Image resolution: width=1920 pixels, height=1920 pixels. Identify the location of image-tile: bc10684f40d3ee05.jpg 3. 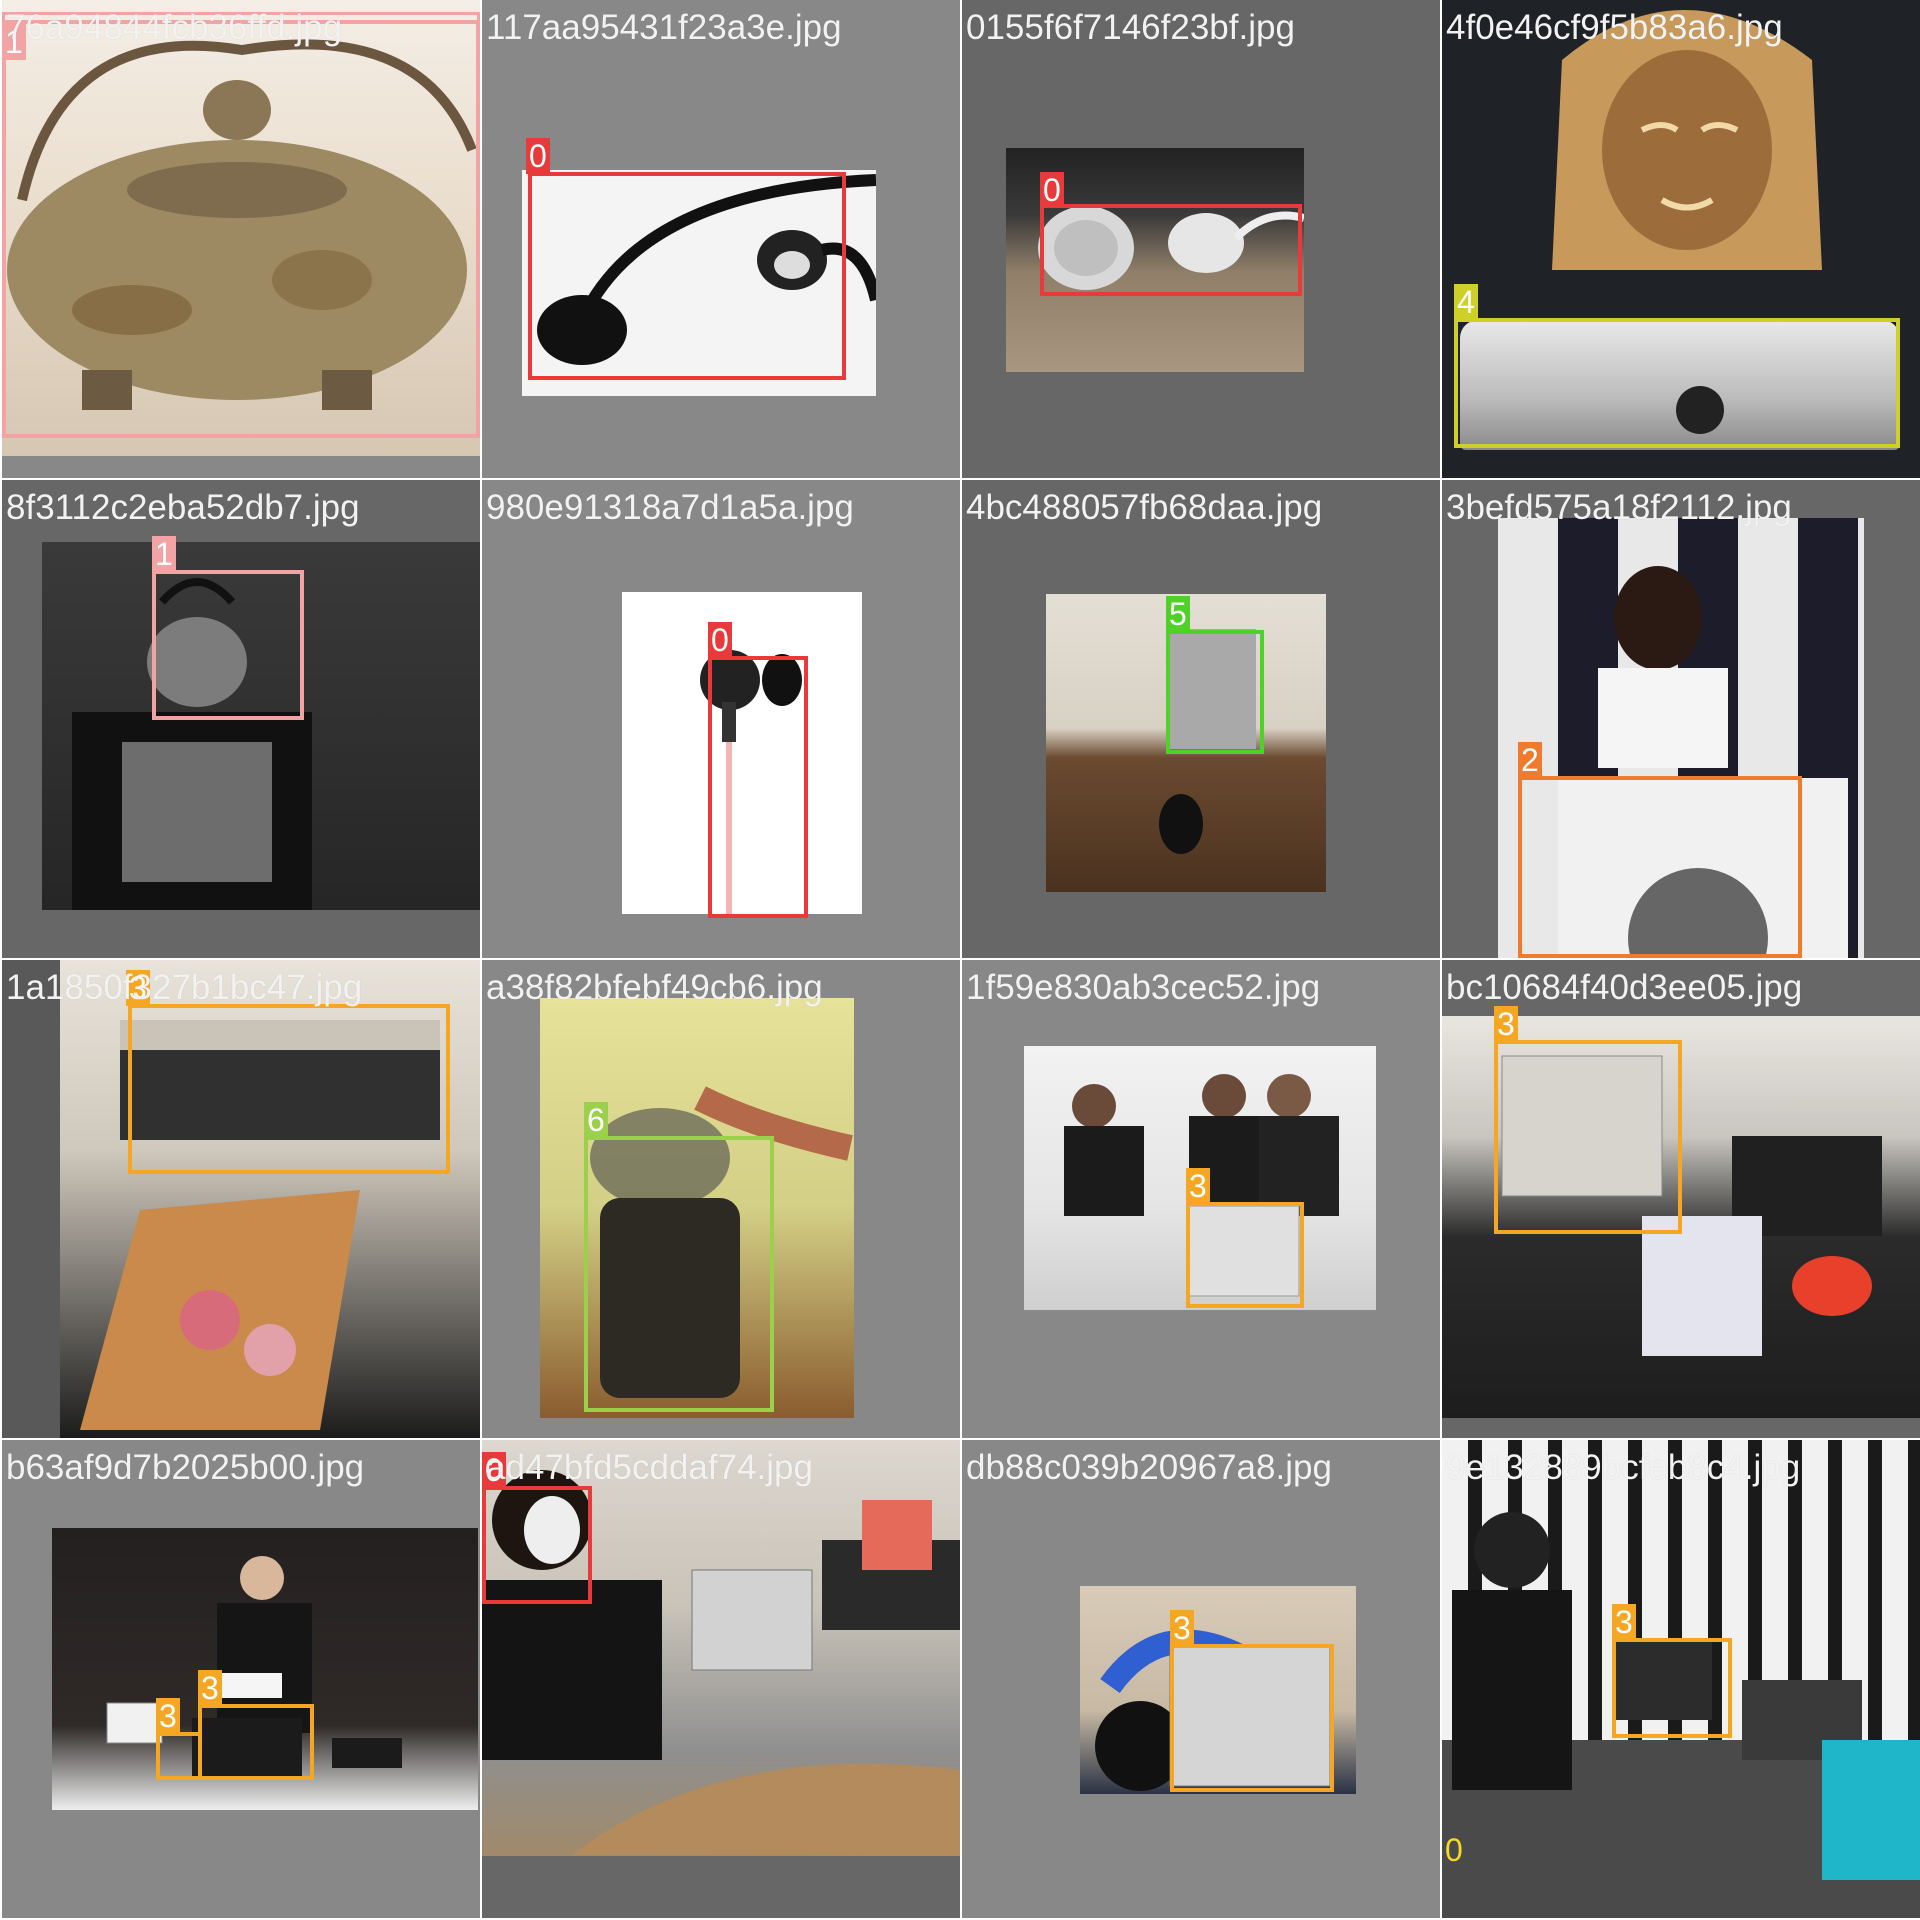
(1681, 1199).